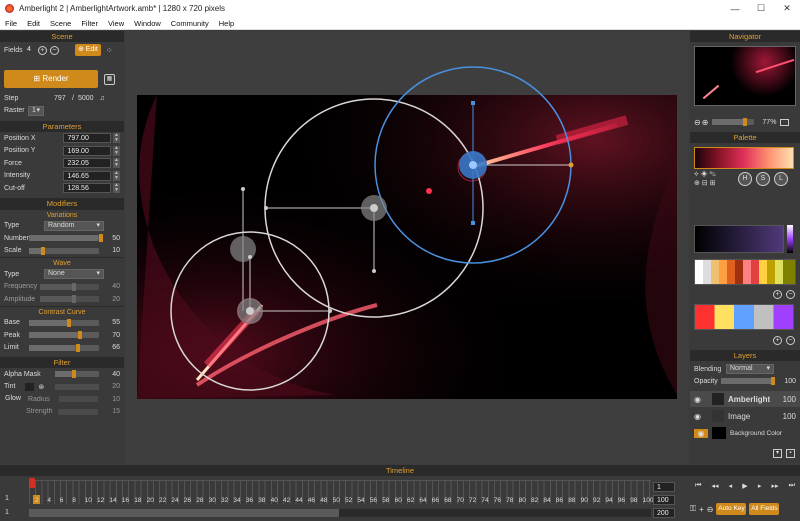 This screenshot has width=800, height=521. I want to click on palette-tools-icon: ⟡ ◈ ✎ ⊕ ⊟ ⊞, so click(715, 179).